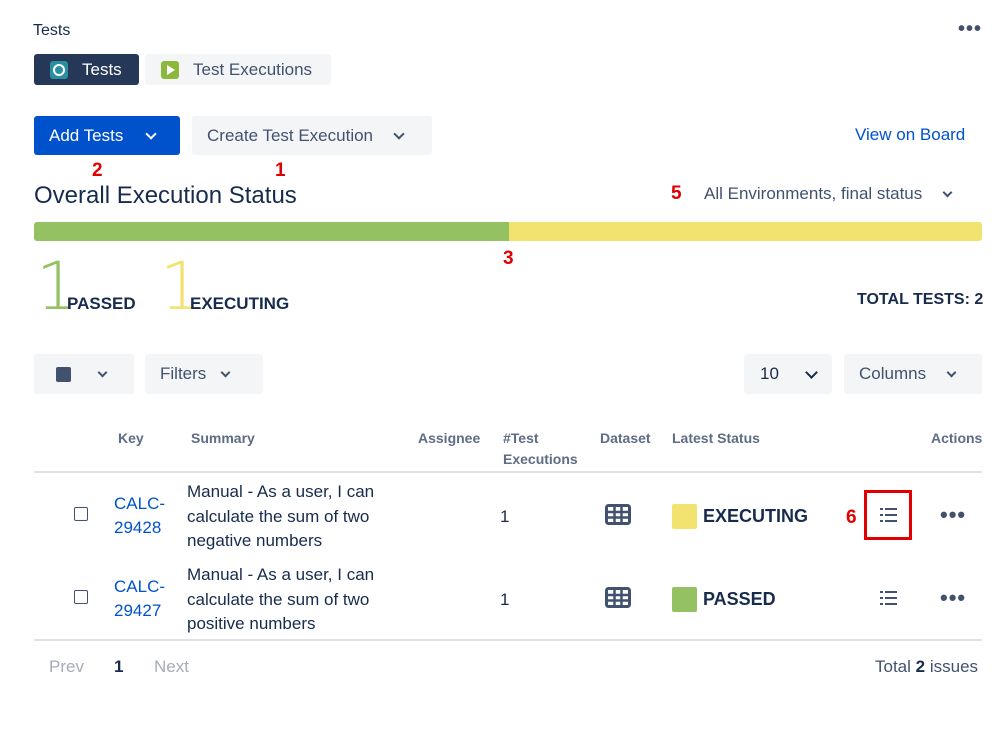 The image size is (999, 751). I want to click on tab-label: Test Executions, so click(253, 69).